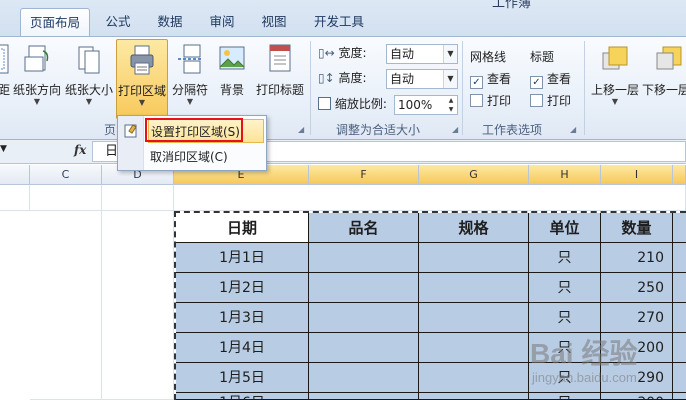 The height and width of the screenshot is (400, 686). I want to click on table-cell-qty: 290, so click(637, 378).